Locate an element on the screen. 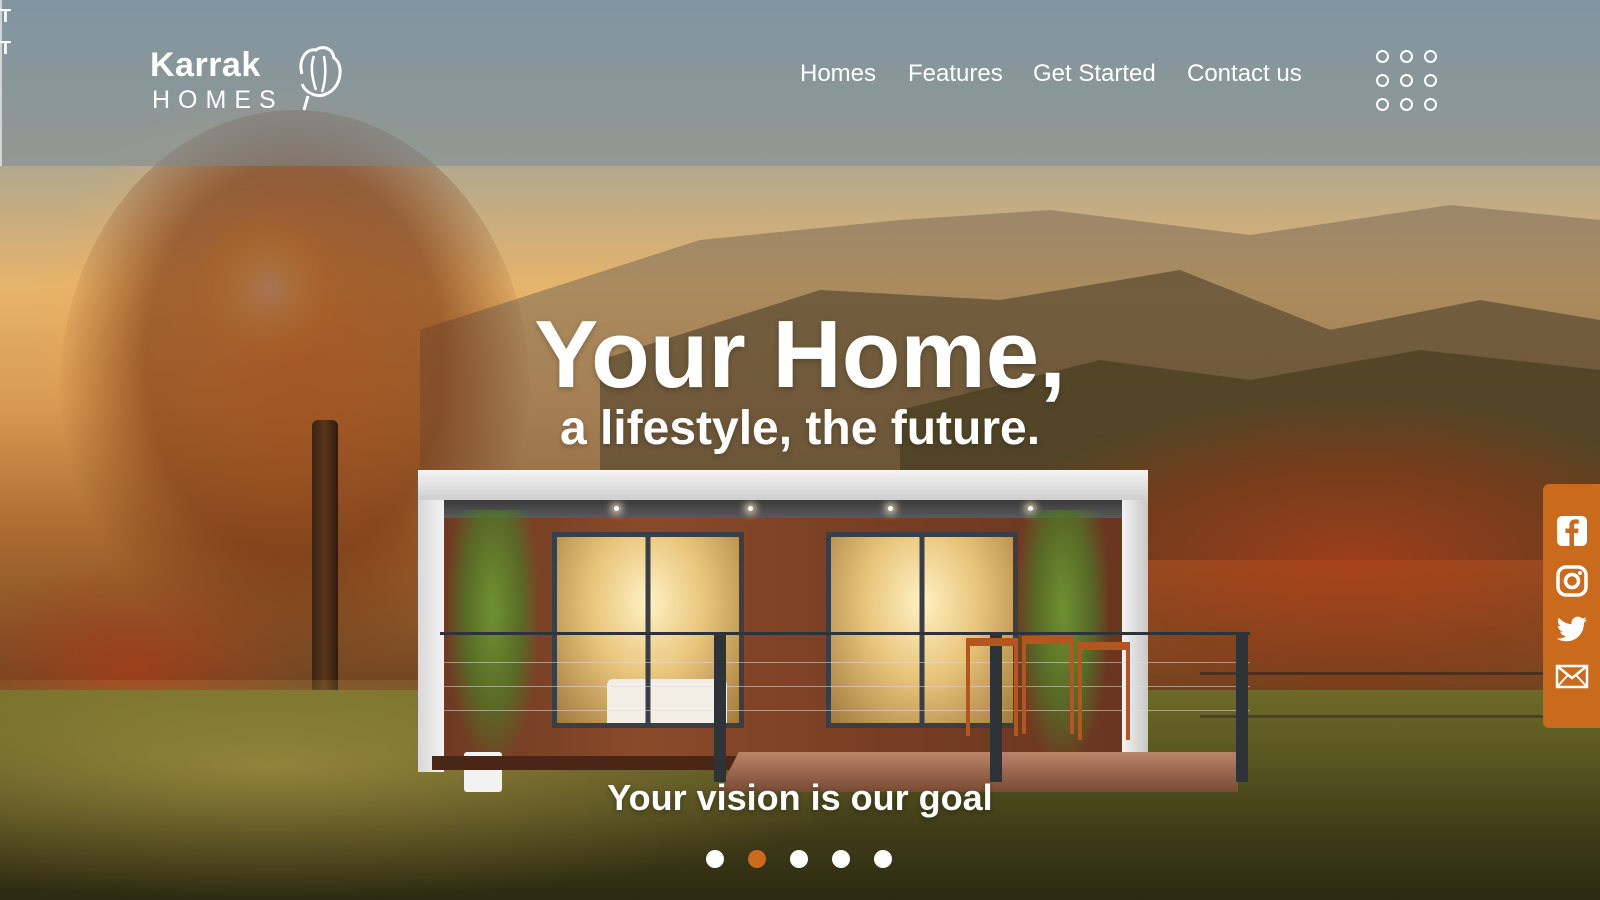  social-sidebar is located at coordinates (1571, 606).